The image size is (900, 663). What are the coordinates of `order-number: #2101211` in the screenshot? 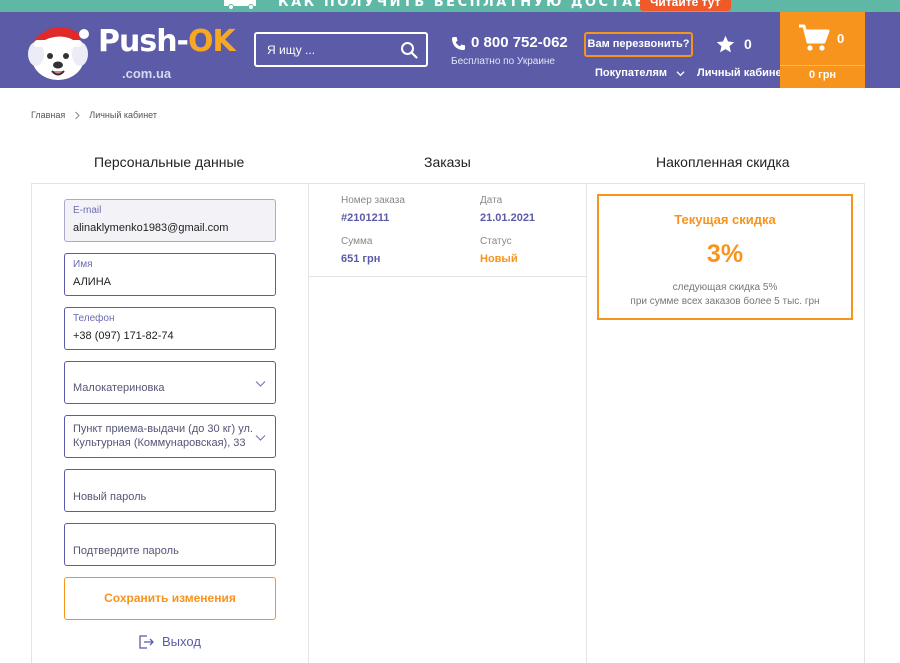 It's located at (365, 218).